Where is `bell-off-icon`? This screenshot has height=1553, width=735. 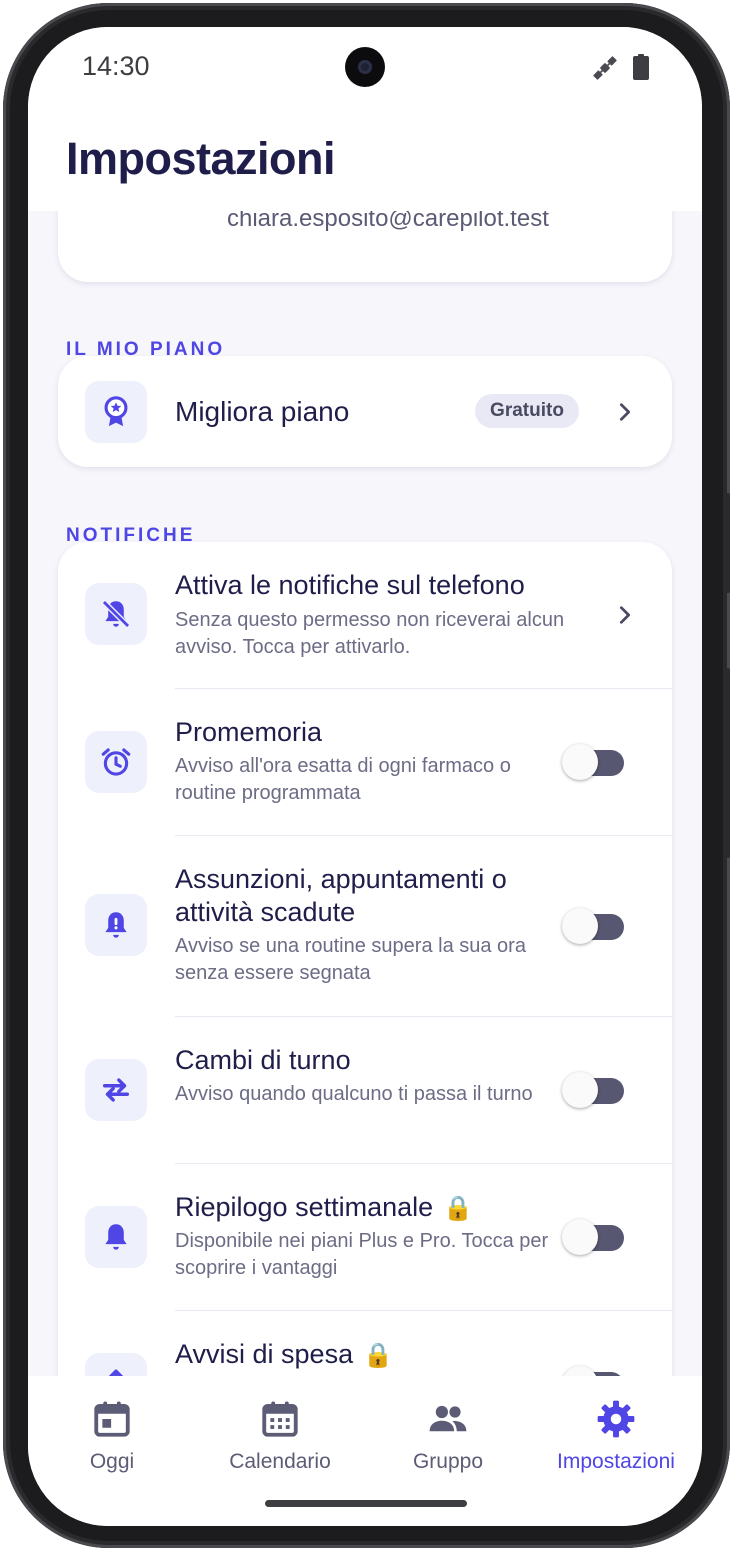 bell-off-icon is located at coordinates (116, 614).